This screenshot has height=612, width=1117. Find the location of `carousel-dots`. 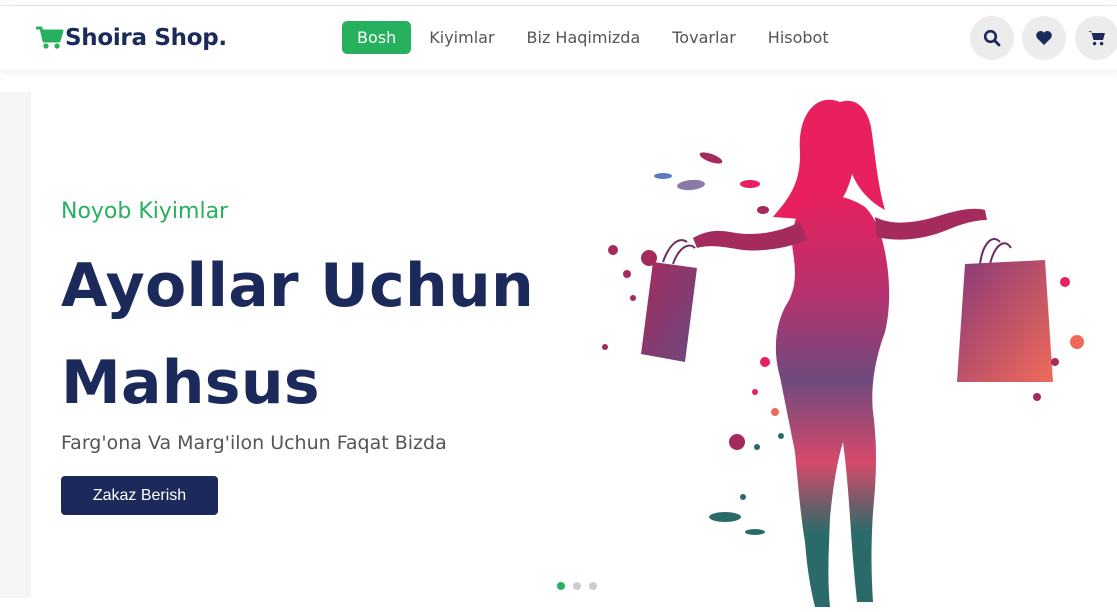

carousel-dots is located at coordinates (581, 586).